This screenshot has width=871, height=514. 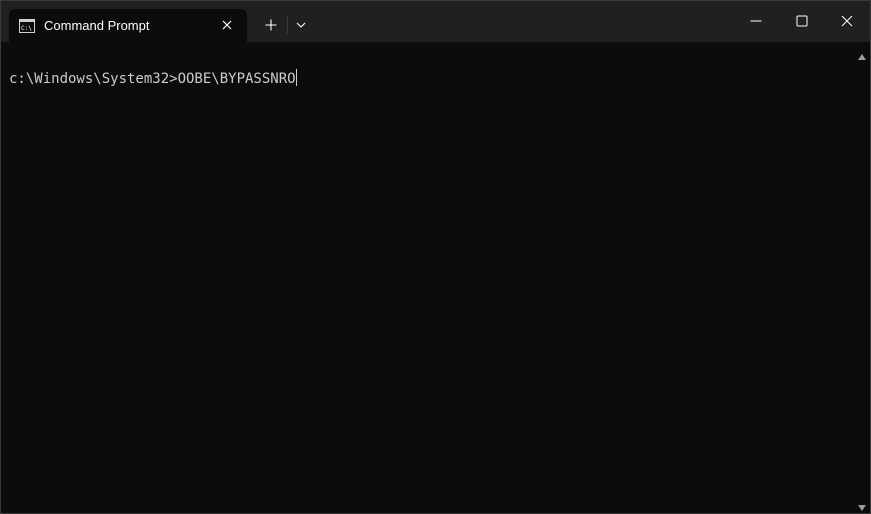 What do you see at coordinates (97, 25) in the screenshot?
I see `tab-title: Command Prompt` at bounding box center [97, 25].